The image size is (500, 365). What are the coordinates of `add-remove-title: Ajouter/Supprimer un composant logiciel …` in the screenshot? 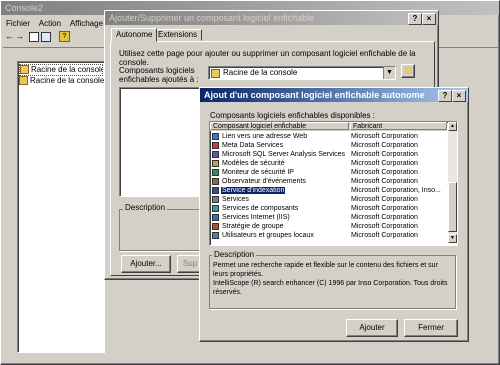 It's located at (212, 18).